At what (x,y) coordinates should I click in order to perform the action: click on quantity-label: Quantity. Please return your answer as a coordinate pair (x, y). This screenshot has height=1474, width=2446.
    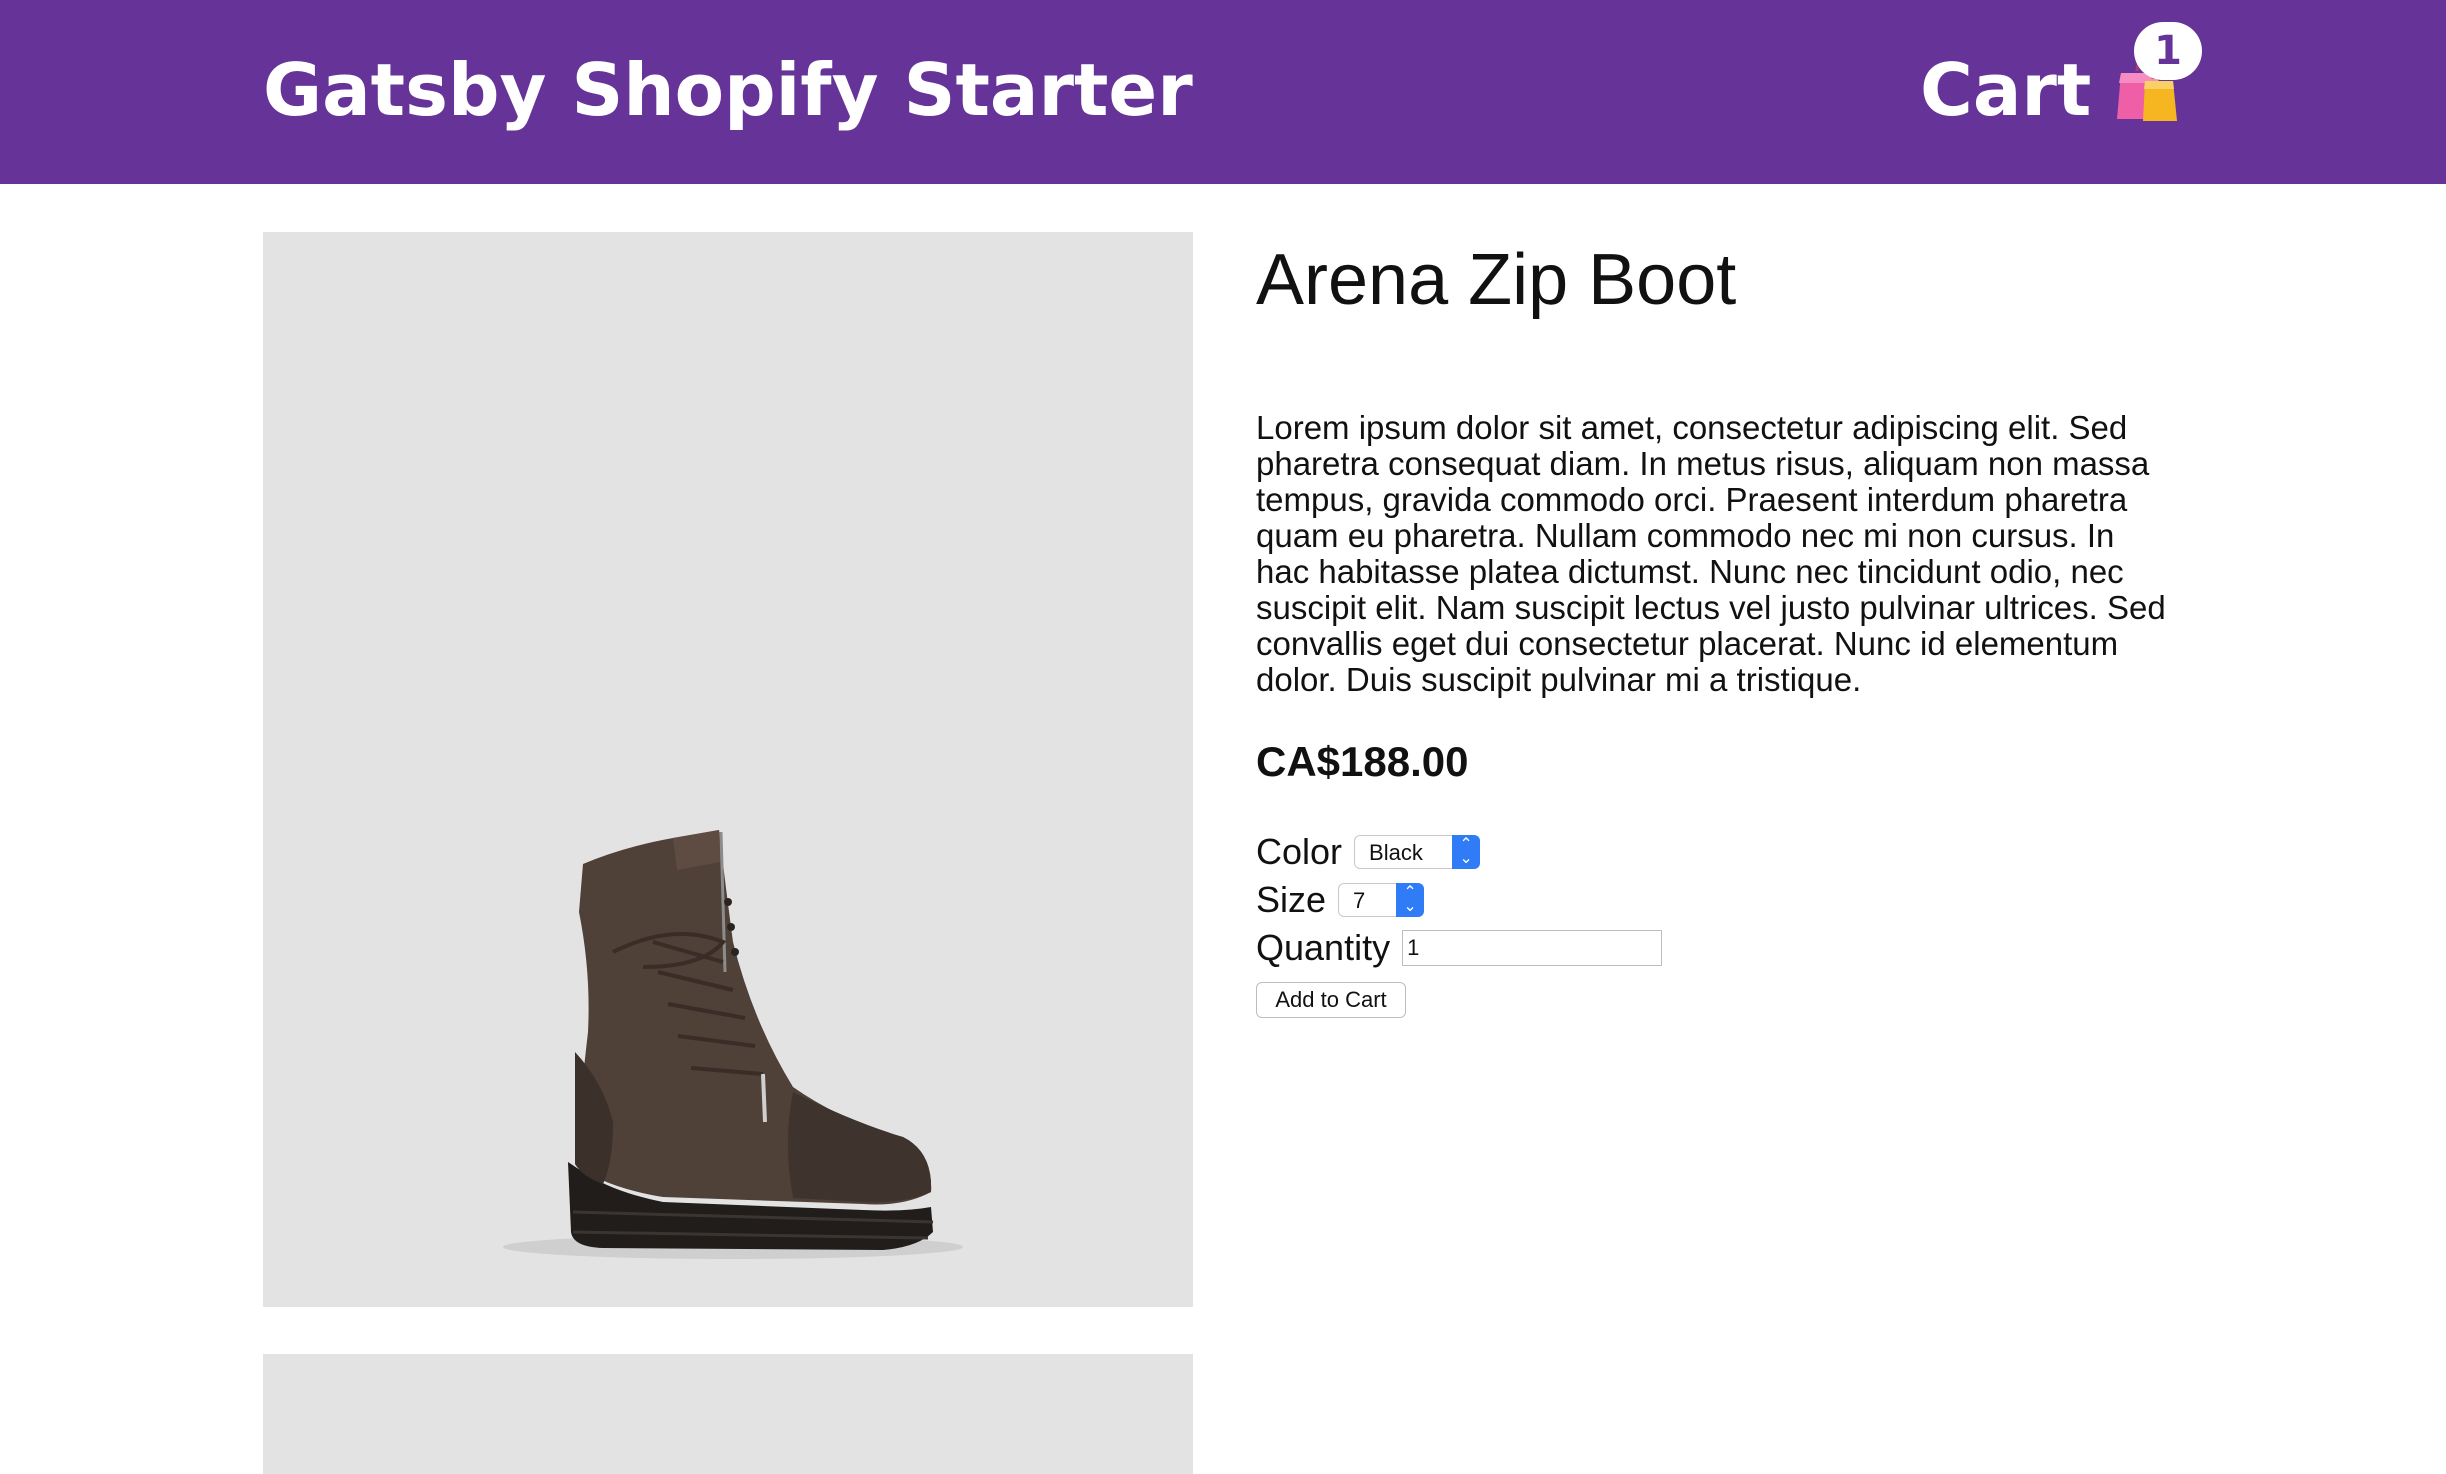
    Looking at the image, I should click on (1323, 947).